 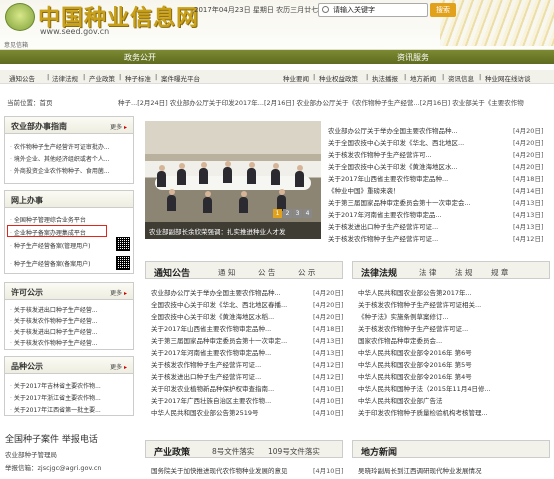 I want to click on policy-tabbar: 产业政策 8号文件落实 109号文件落实, so click(x=244, y=449).